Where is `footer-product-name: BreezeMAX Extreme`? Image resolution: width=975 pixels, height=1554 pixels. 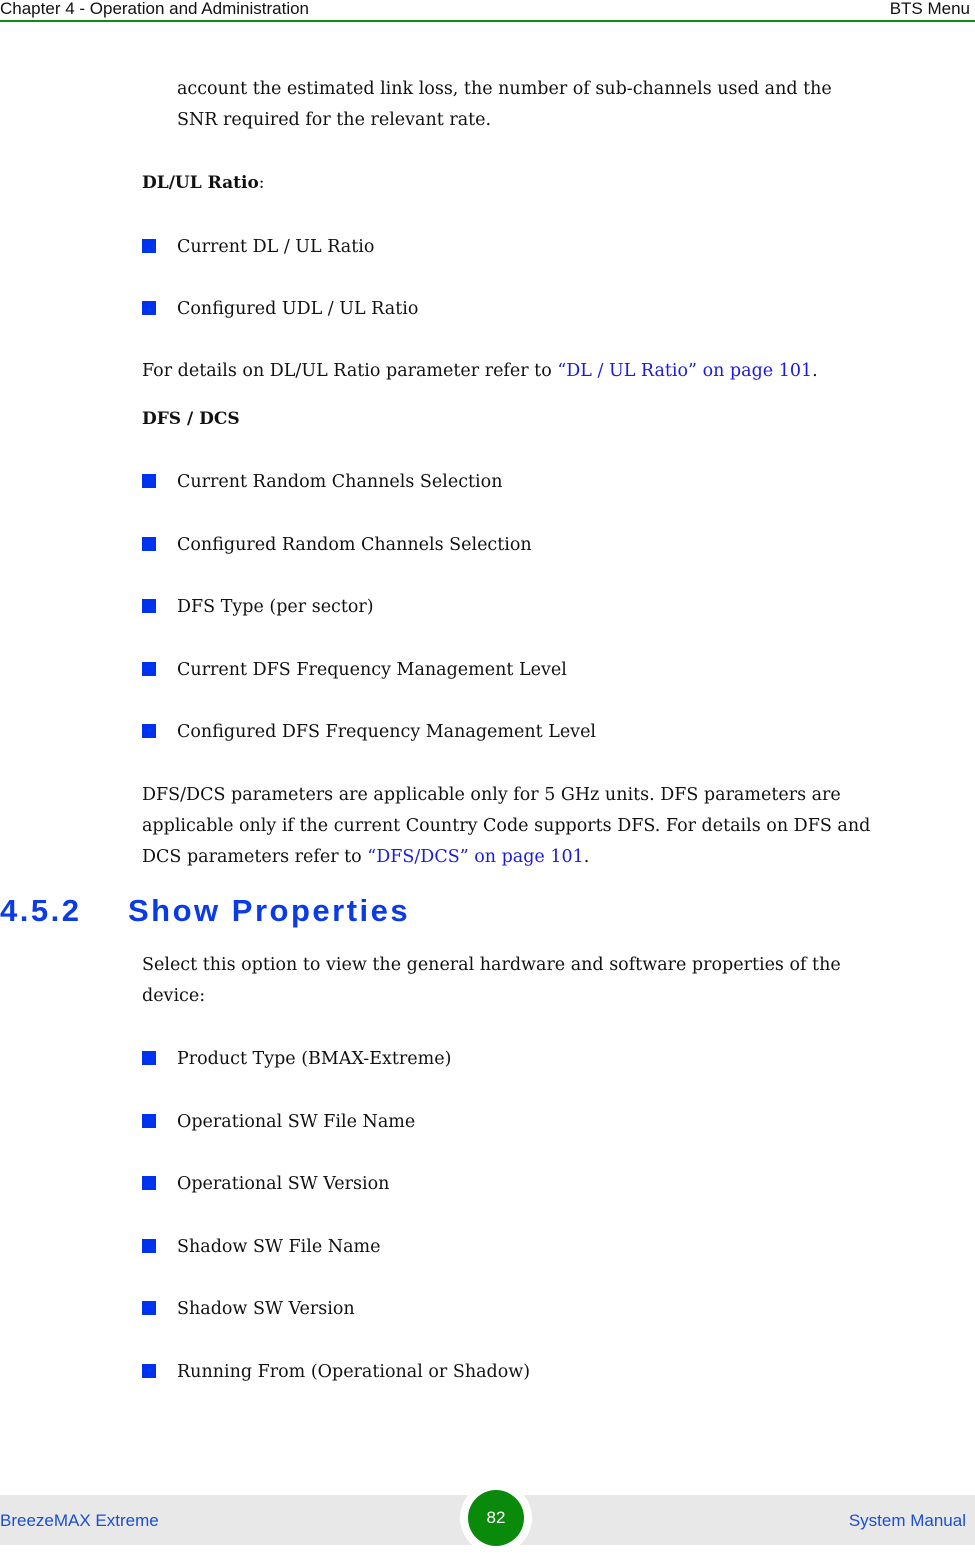
footer-product-name: BreezeMAX Extreme is located at coordinates (79, 1520).